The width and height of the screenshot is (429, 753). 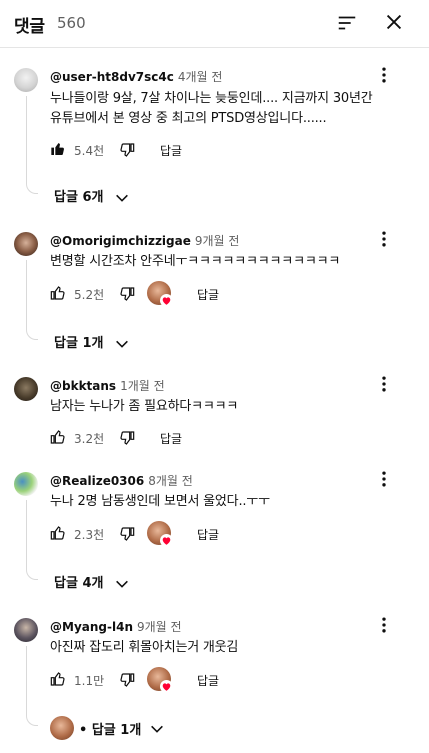 What do you see at coordinates (79, 197) in the screenshot?
I see `replies-label: 답글 6개` at bounding box center [79, 197].